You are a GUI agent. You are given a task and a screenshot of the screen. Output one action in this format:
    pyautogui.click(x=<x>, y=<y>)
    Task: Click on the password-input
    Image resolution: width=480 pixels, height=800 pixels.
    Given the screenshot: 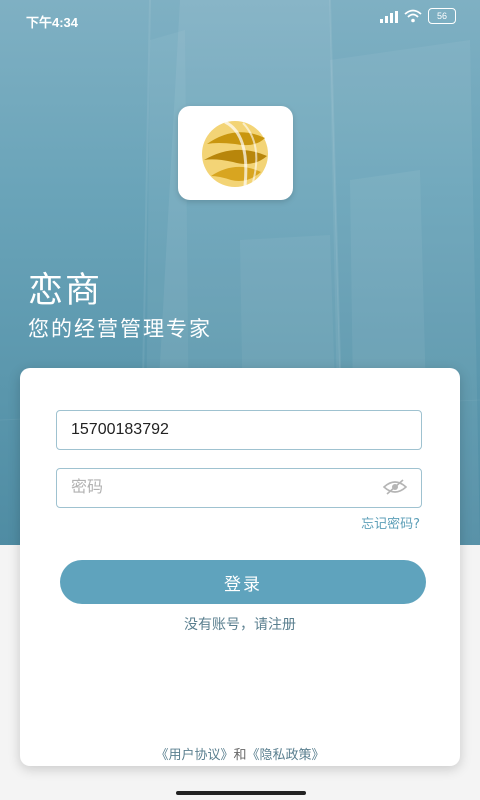 What is the action you would take?
    pyautogui.click(x=221, y=488)
    